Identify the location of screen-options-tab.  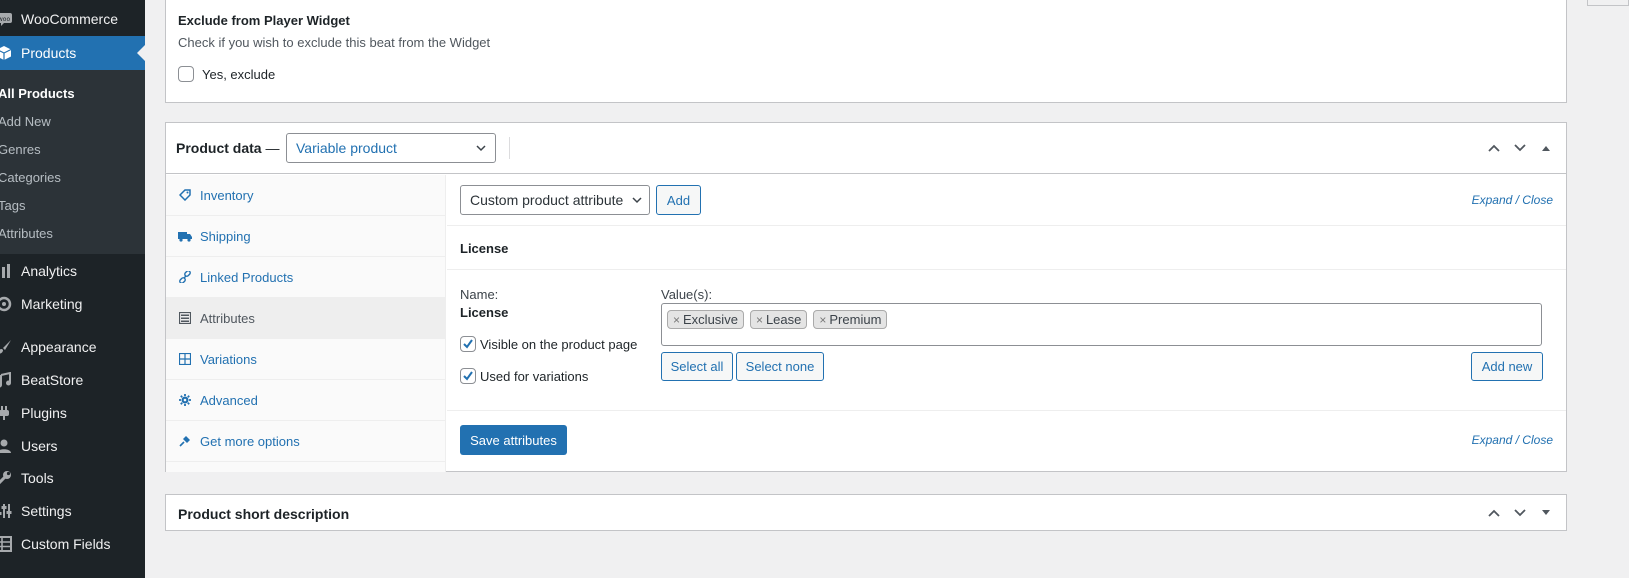
(1608, 3).